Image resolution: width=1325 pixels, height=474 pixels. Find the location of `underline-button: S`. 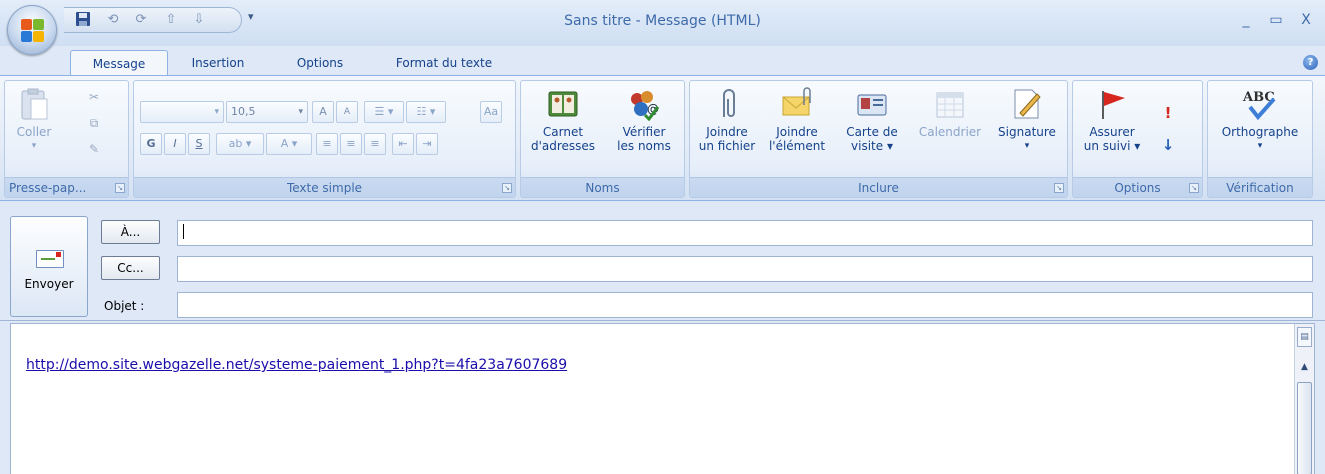

underline-button: S is located at coordinates (199, 144).